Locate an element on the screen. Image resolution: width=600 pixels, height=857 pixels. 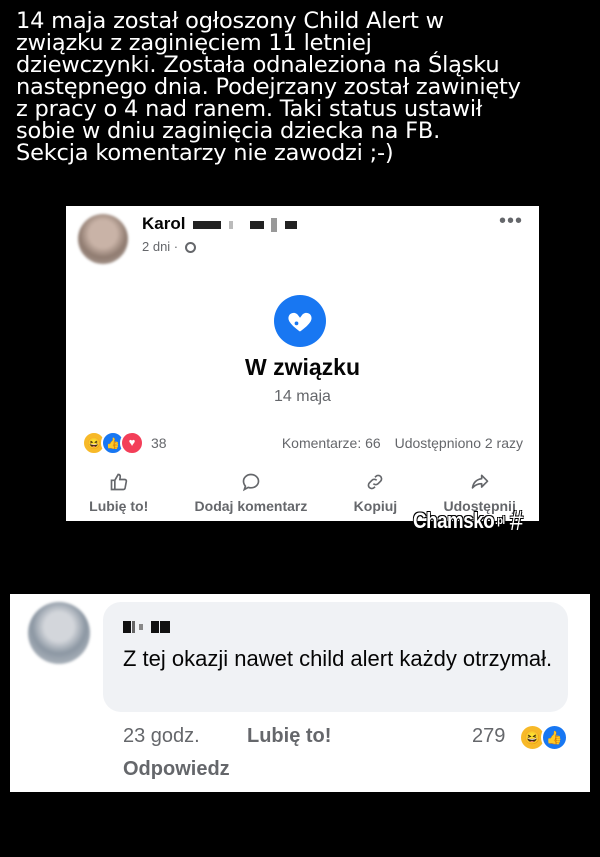
love-reaction-icon: ♥ is located at coordinates (132, 443).